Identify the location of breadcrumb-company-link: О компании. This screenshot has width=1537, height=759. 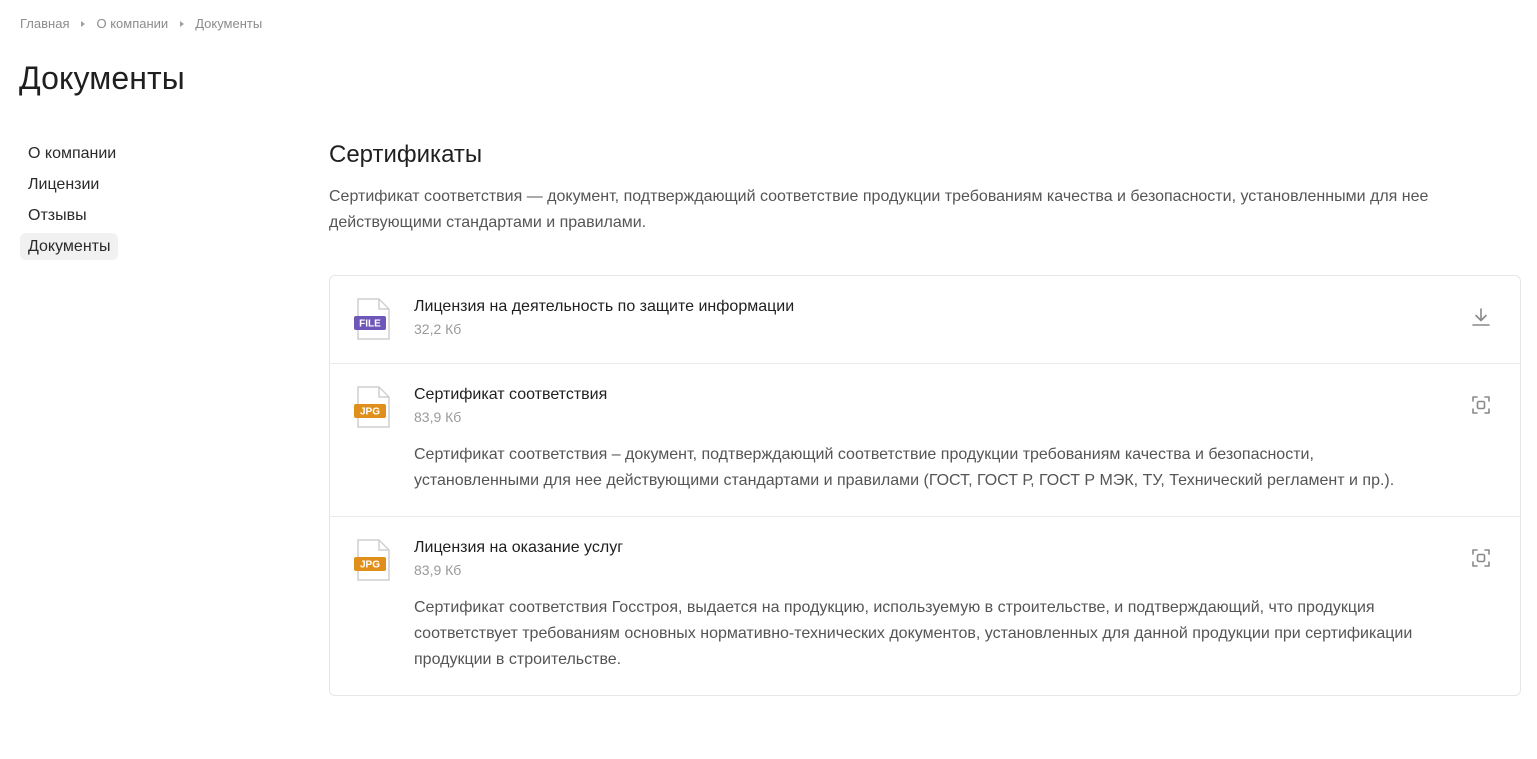
(132, 23).